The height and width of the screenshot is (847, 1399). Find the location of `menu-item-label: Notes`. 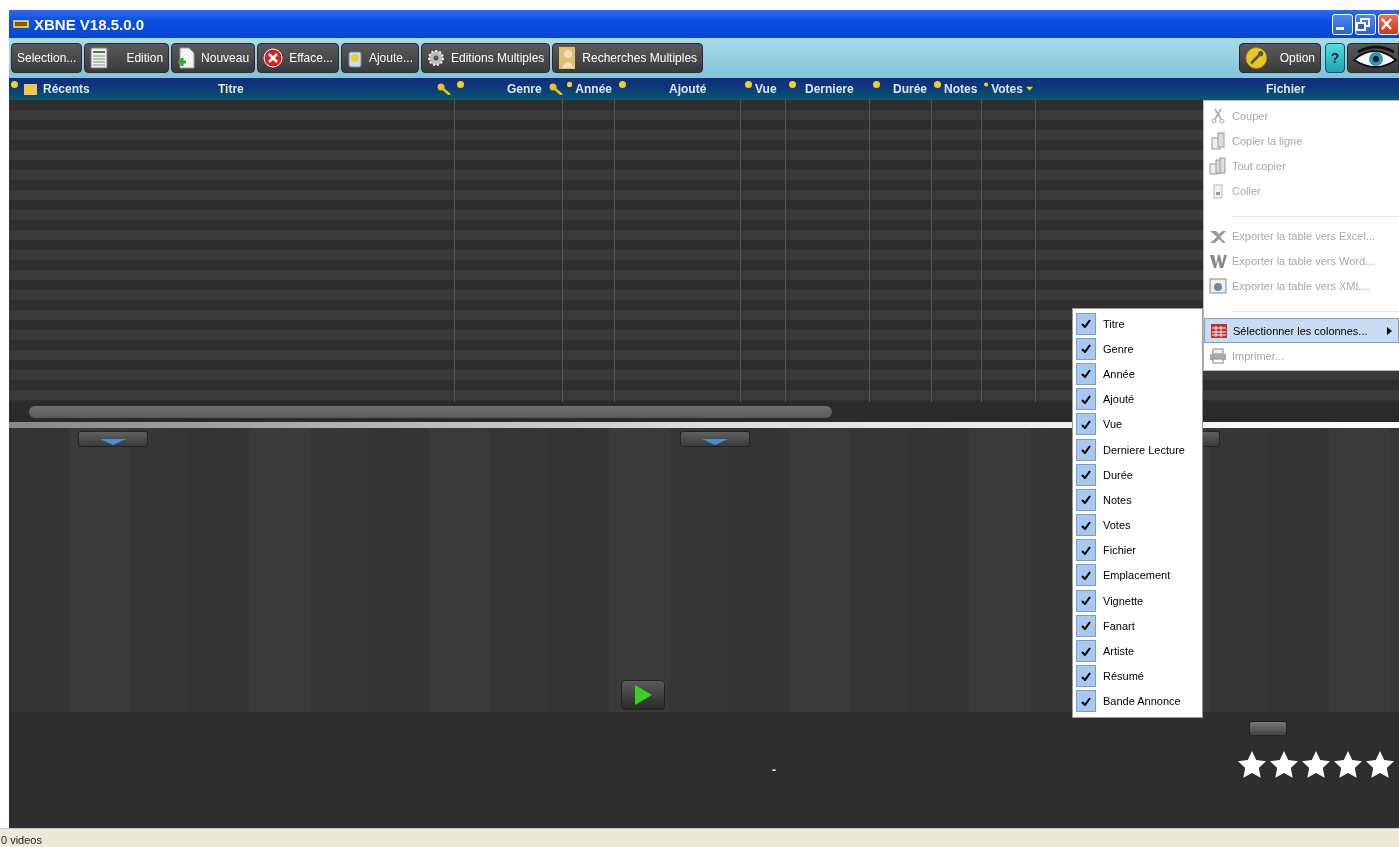

menu-item-label: Notes is located at coordinates (1117, 499).